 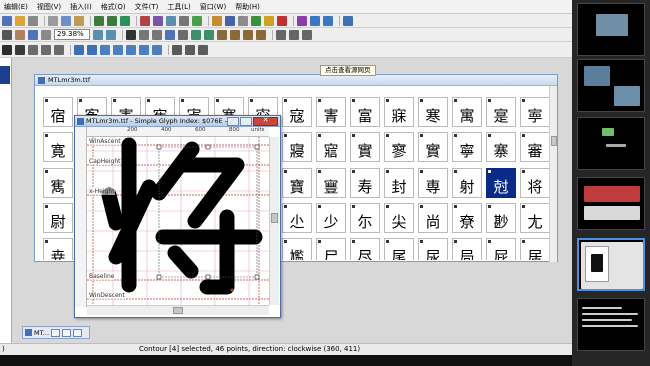 What do you see at coordinates (81, 7) in the screenshot?
I see `menu-item: 插入(I)` at bounding box center [81, 7].